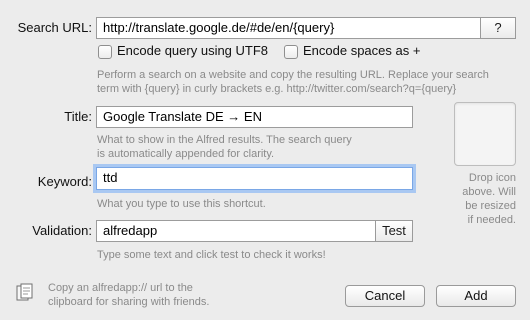 This screenshot has height=320, width=530. I want to click on validation-input: alfredapp, so click(236, 231).